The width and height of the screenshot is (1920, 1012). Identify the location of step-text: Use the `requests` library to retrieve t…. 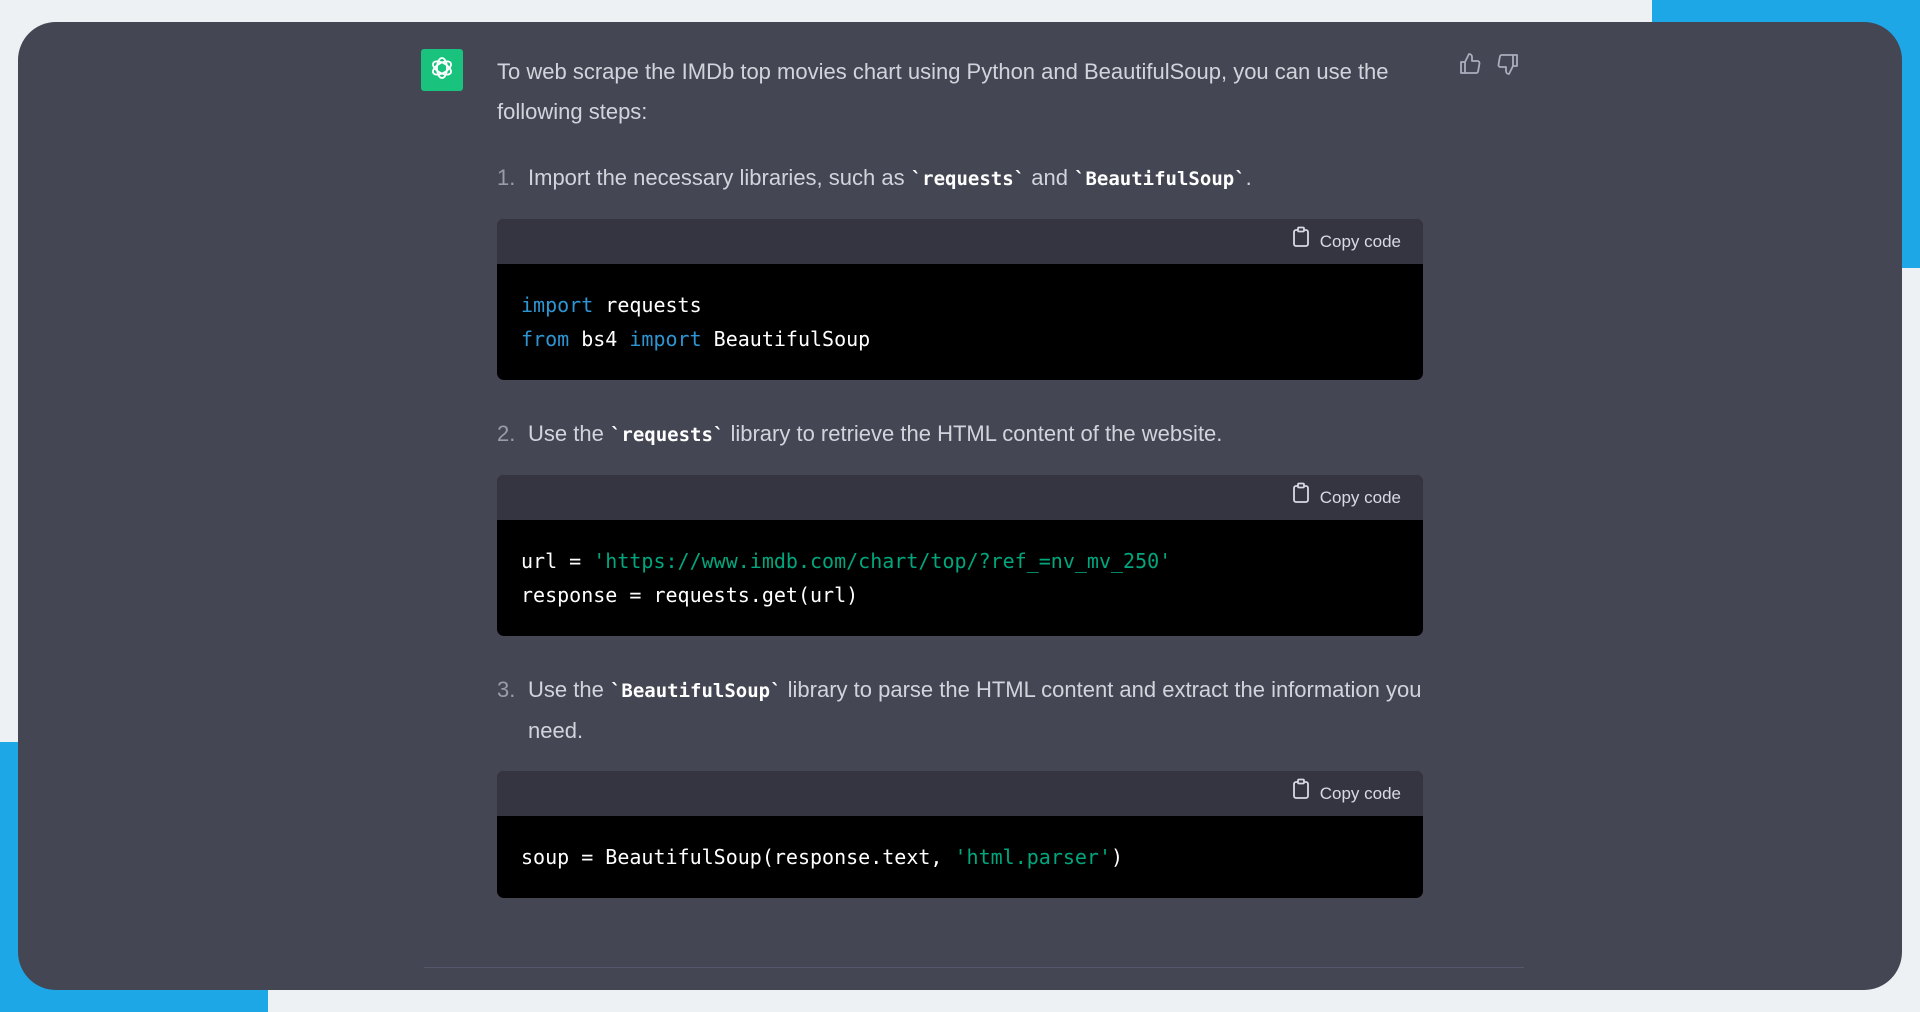
(875, 433).